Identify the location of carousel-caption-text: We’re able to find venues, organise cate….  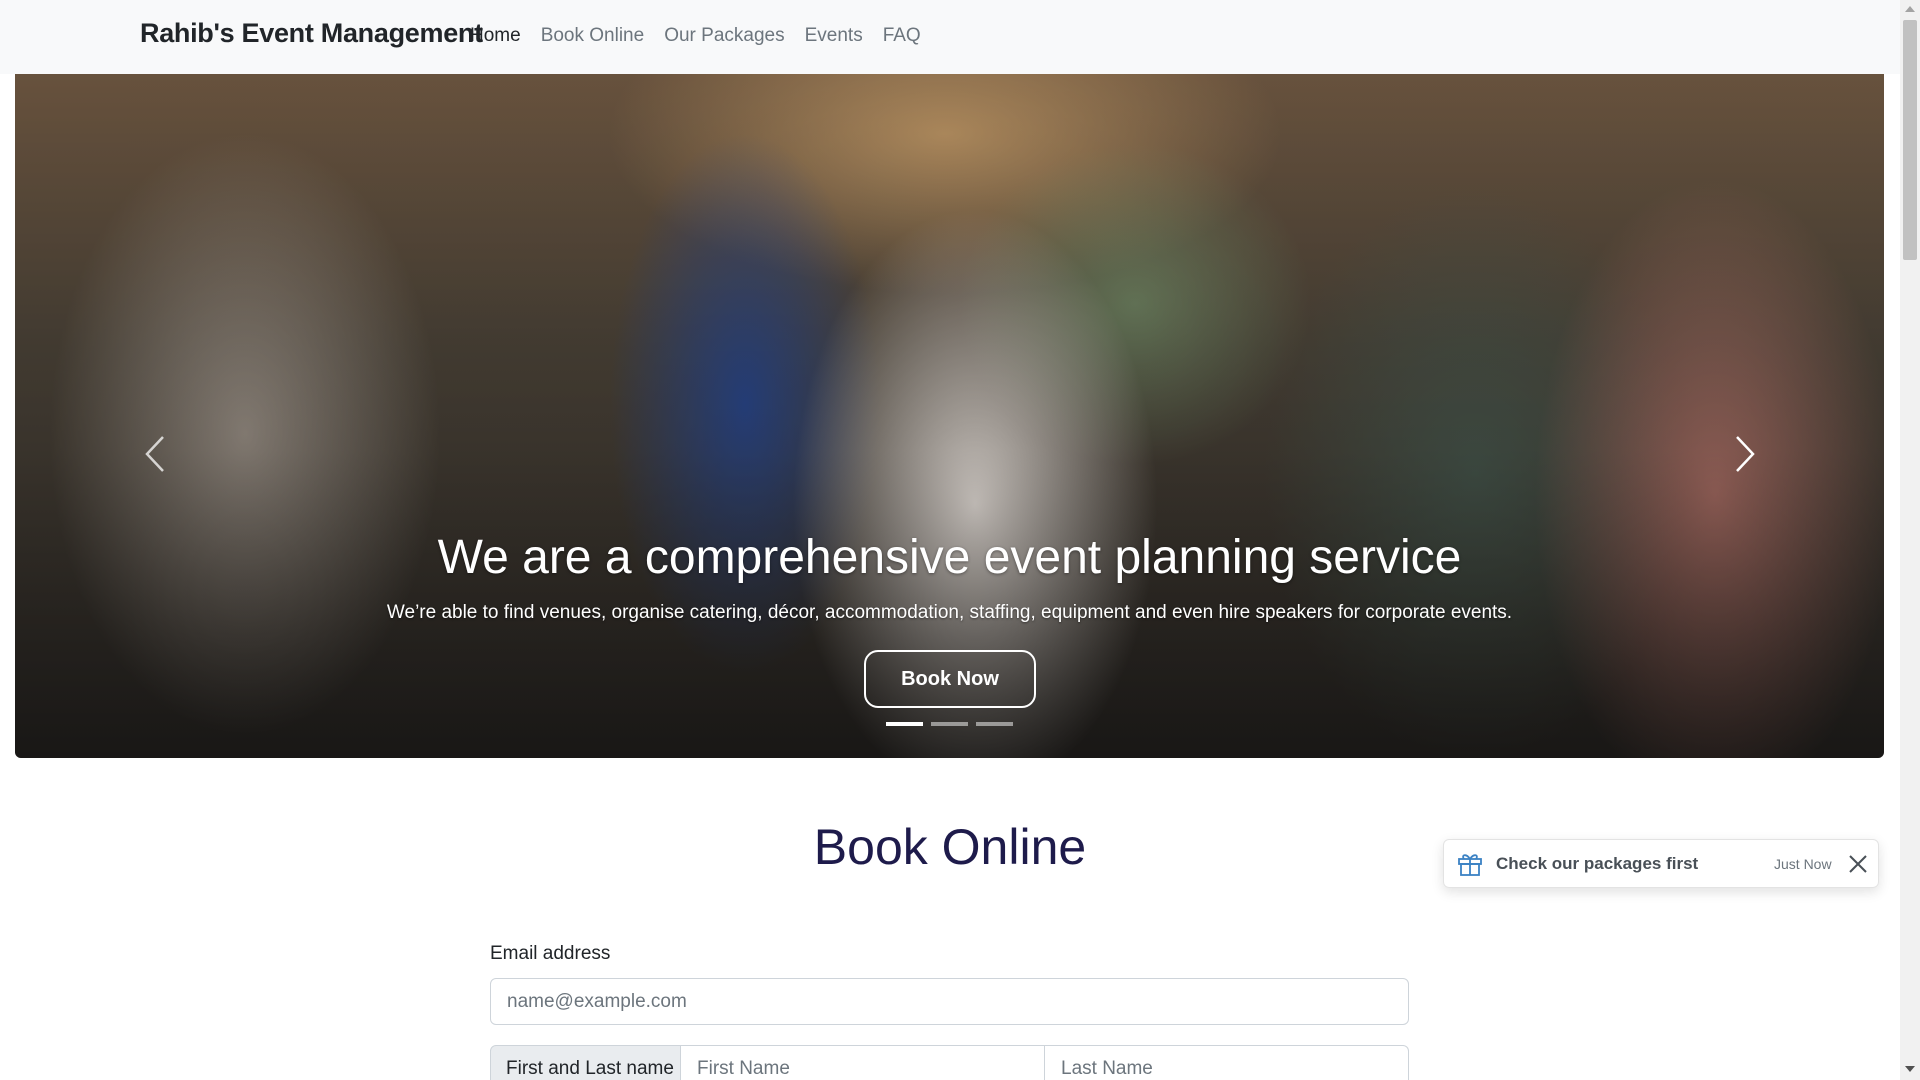
(949, 612).